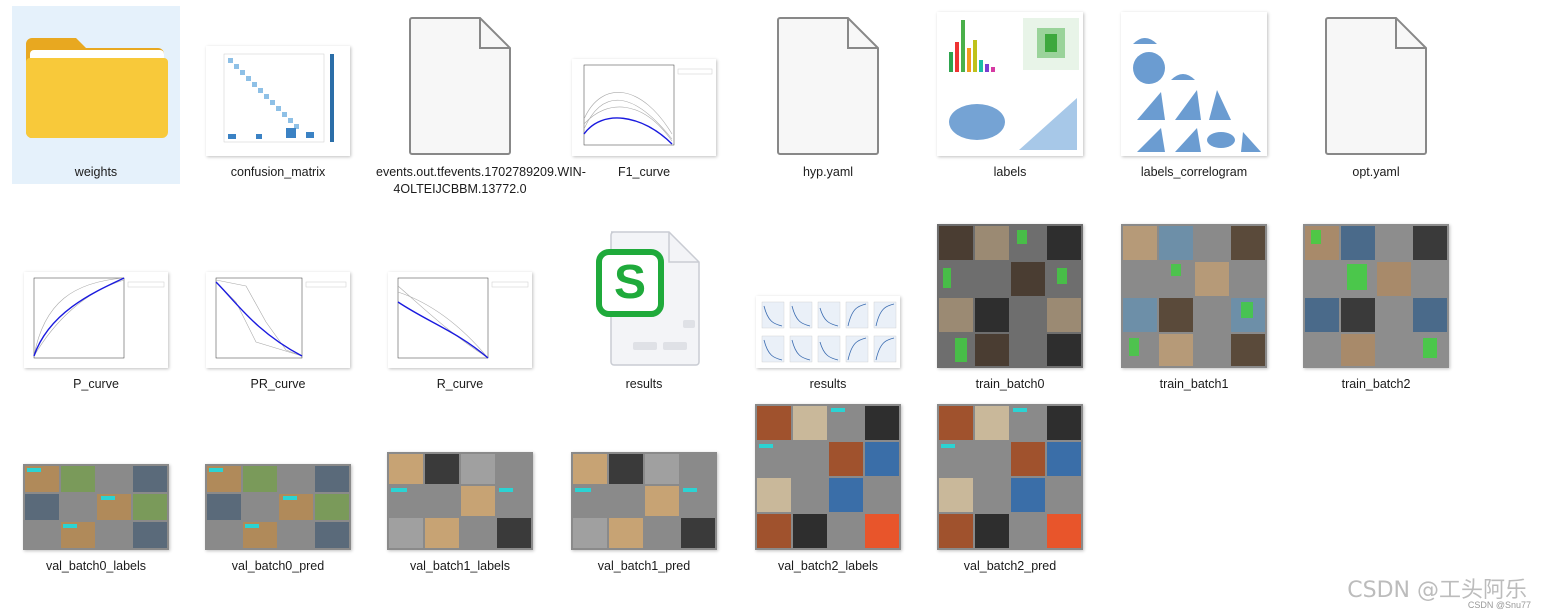 The height and width of the screenshot is (610, 1543). Describe the element at coordinates (460, 384) in the screenshot. I see `file-name: R_curve` at that location.